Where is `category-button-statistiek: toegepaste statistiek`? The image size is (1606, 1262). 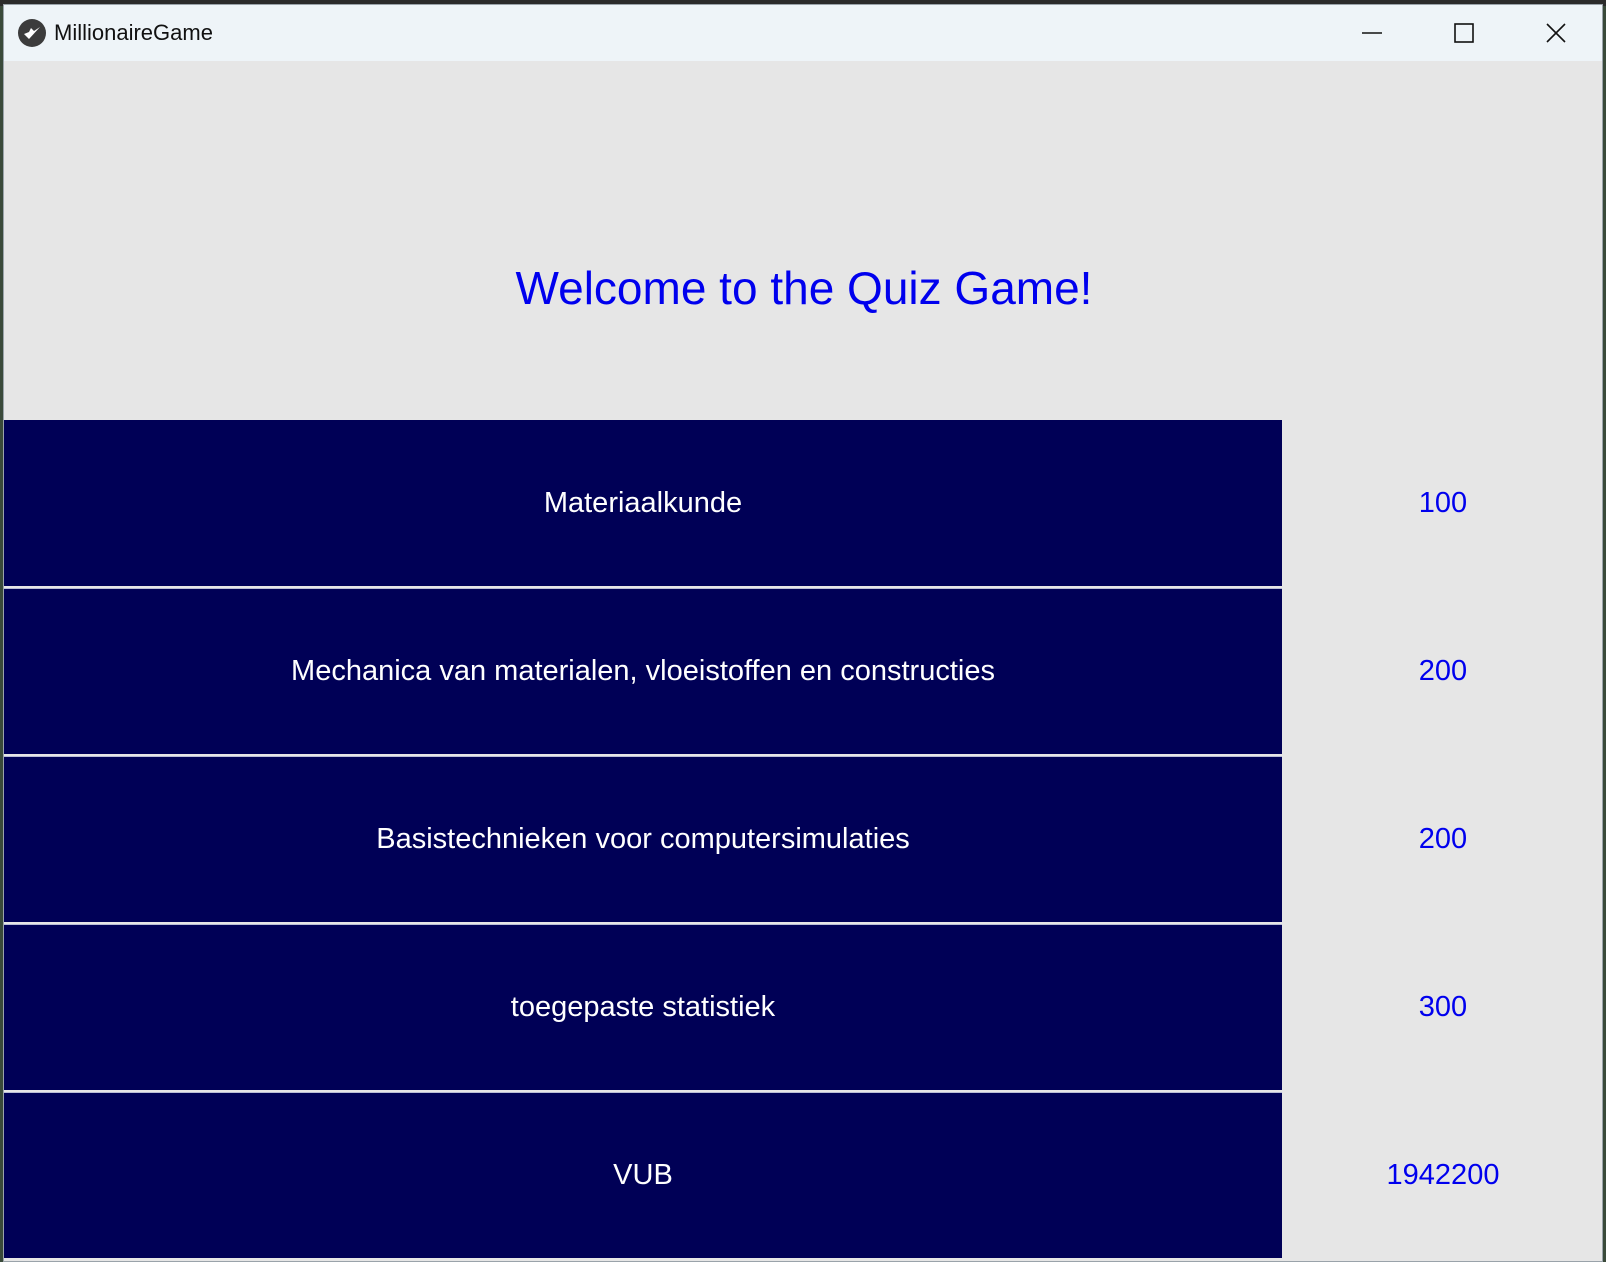 category-button-statistiek: toegepaste statistiek is located at coordinates (643, 1007).